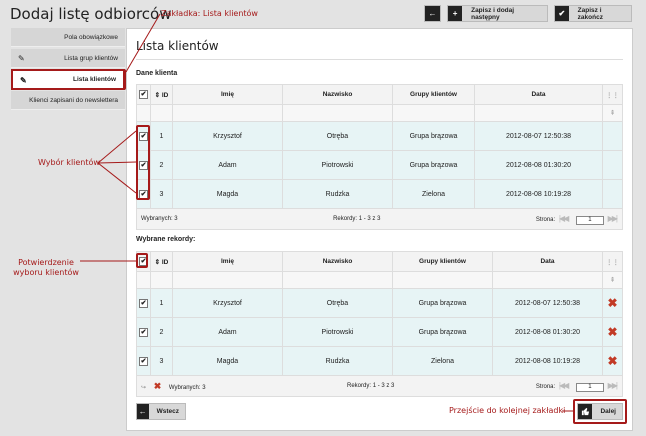  What do you see at coordinates (46, 267) in the screenshot?
I see `annotation-confirm: Potwierdzenie wyboru klientów` at bounding box center [46, 267].